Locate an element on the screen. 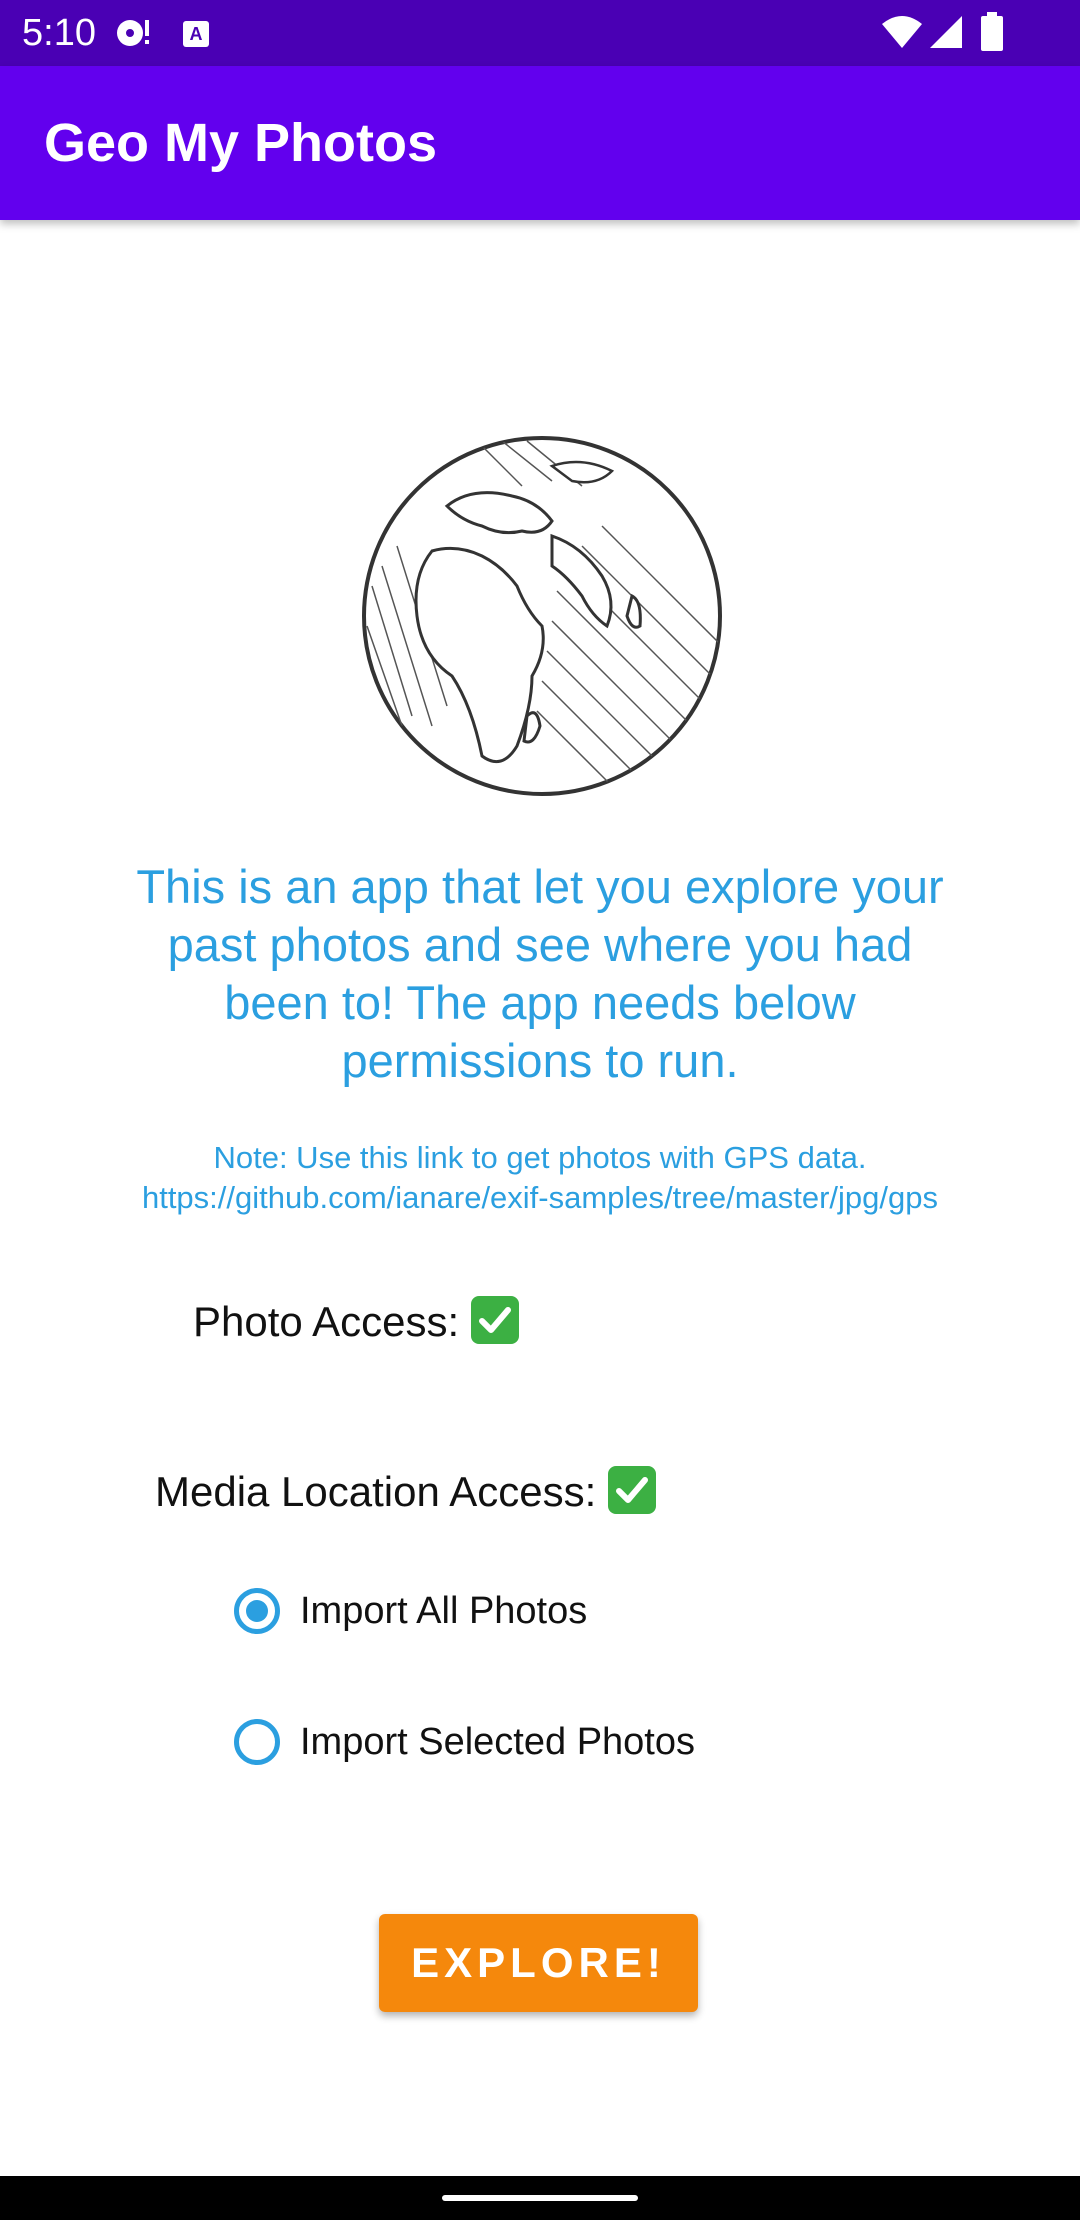 The image size is (1080, 2220). status-time: 5:10 is located at coordinates (59, 33).